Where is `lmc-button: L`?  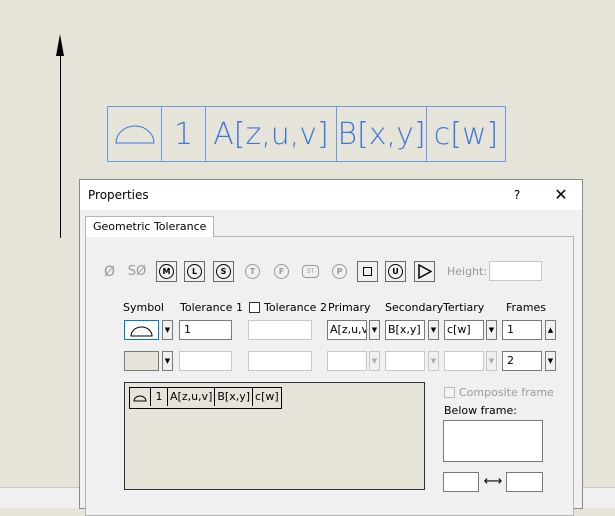 lmc-button: L is located at coordinates (194, 271).